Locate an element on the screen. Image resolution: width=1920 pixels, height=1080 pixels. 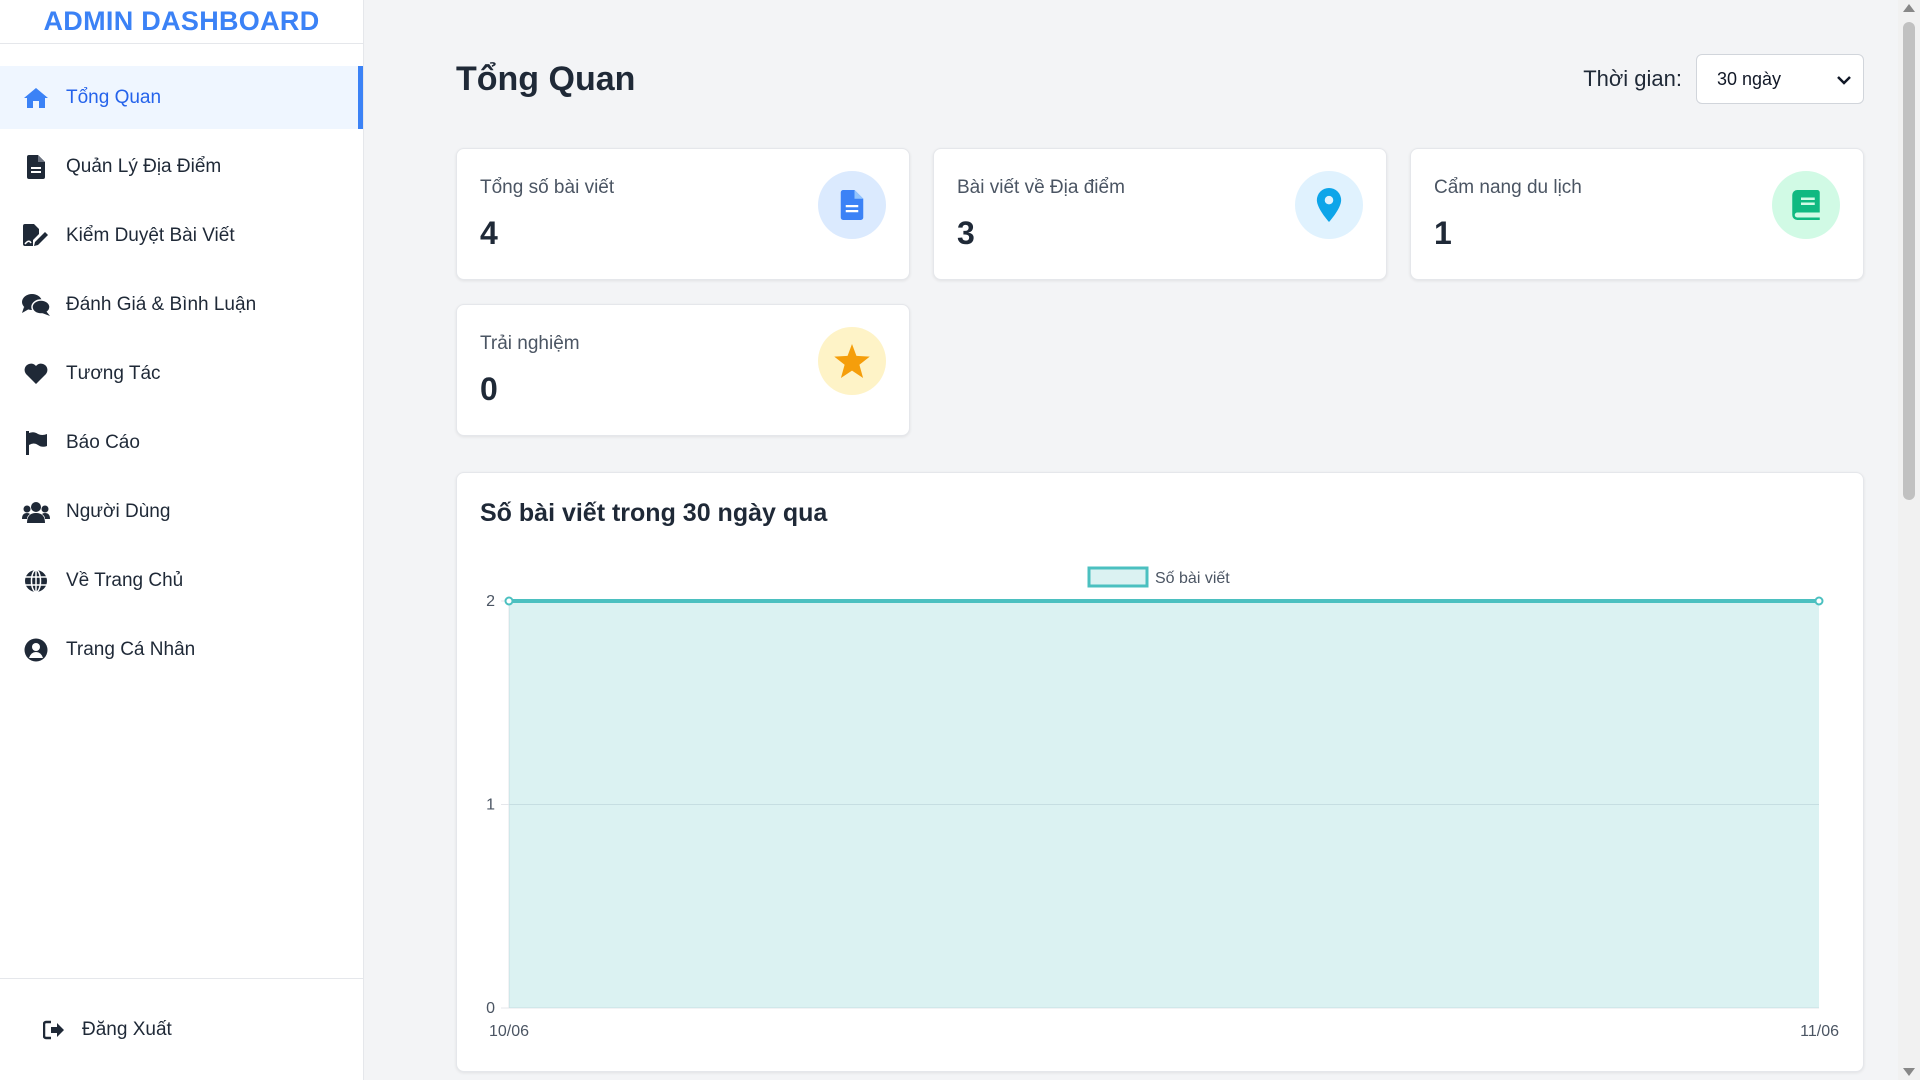
y-tick-label: 1 is located at coordinates (490, 805).